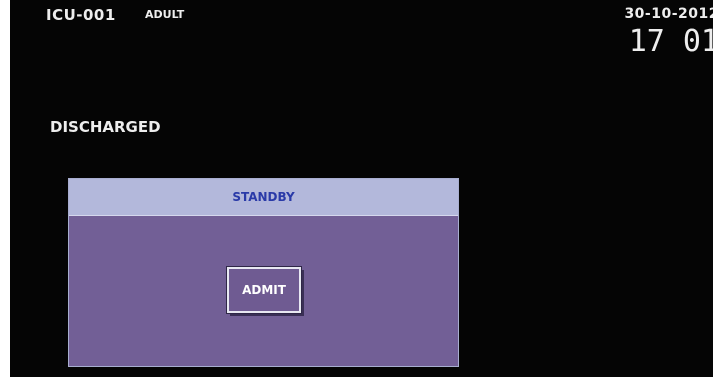  I want to click on dialog-title: STANDBY, so click(263, 197).